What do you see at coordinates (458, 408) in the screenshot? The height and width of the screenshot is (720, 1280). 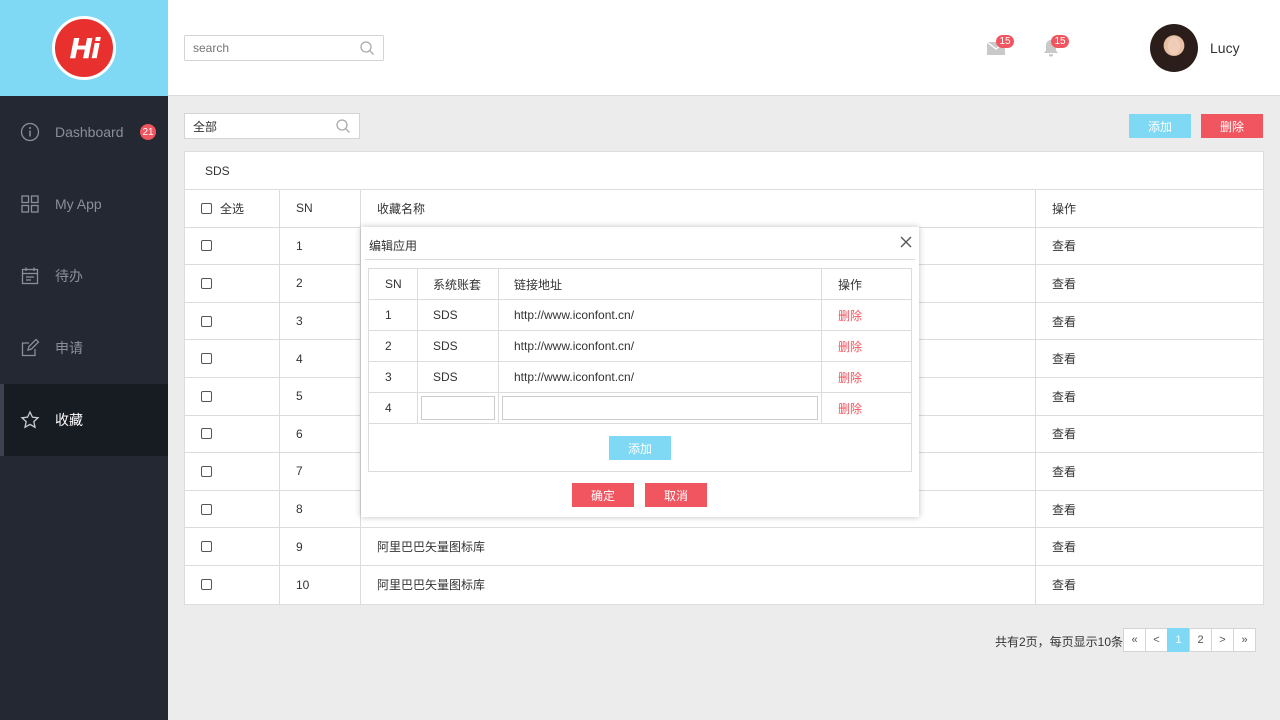 I see `account-input` at bounding box center [458, 408].